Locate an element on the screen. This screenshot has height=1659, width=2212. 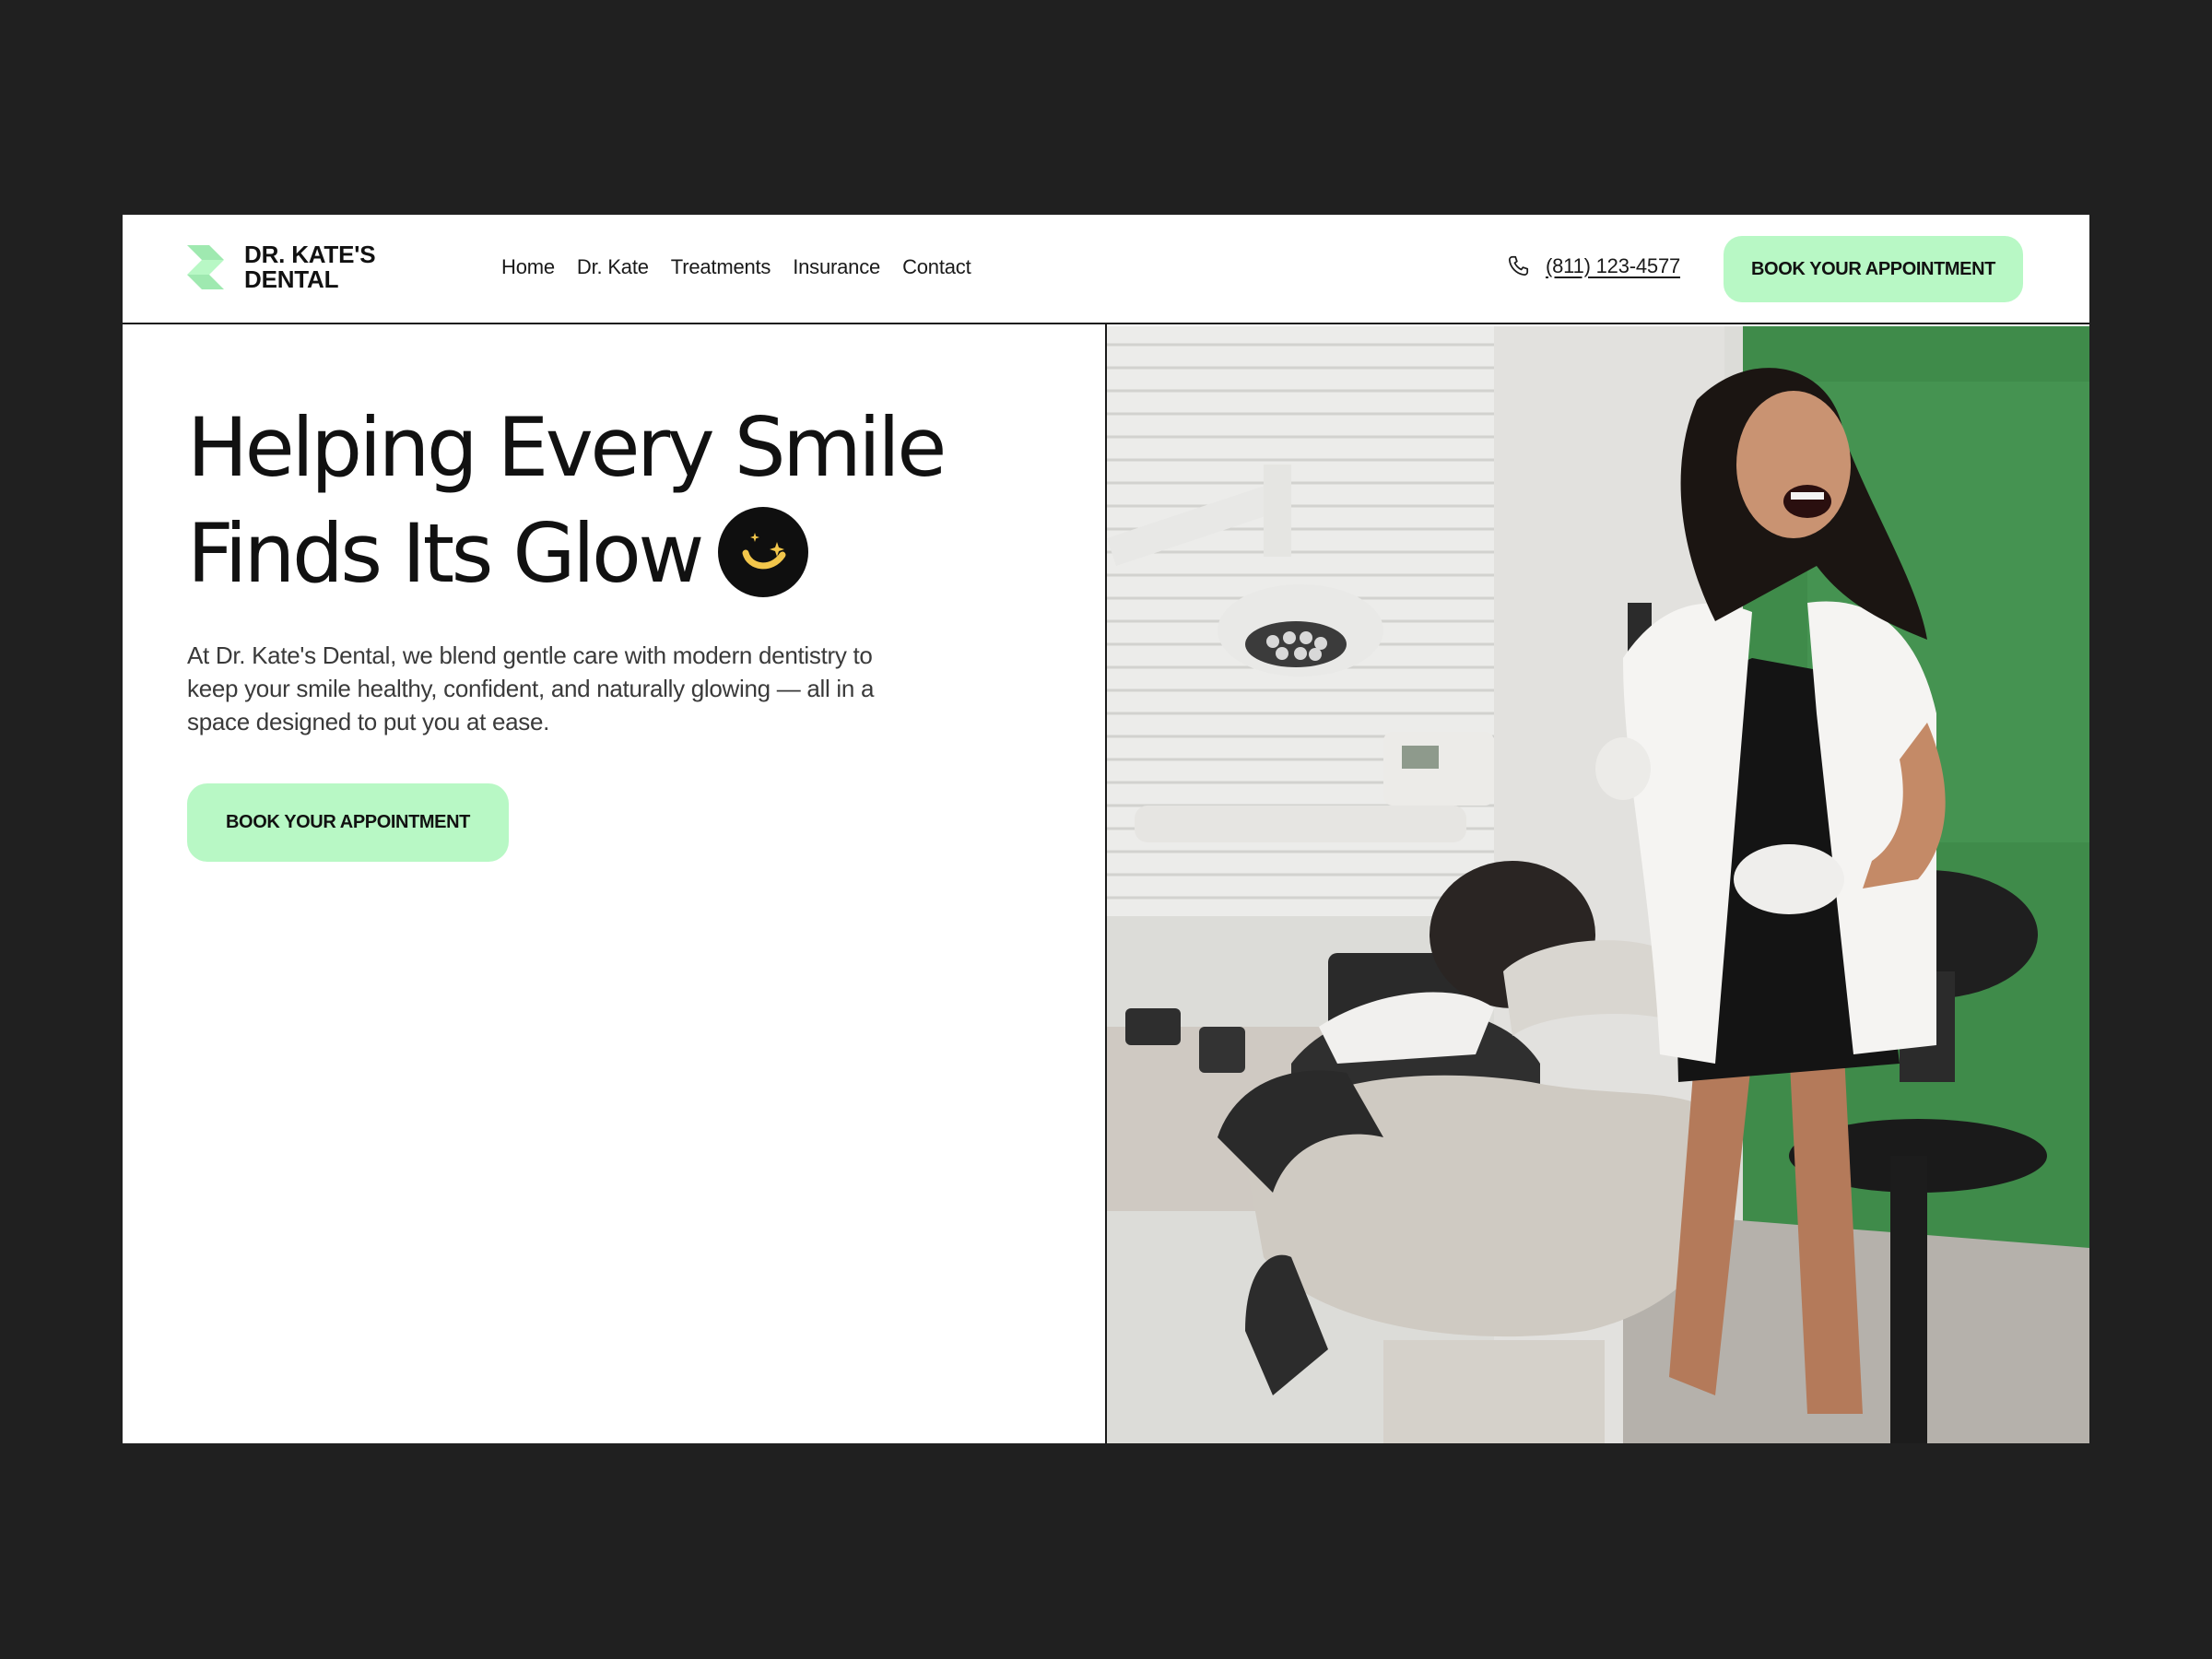
phone-link: (811) 123-4577 is located at coordinates (1613, 266).